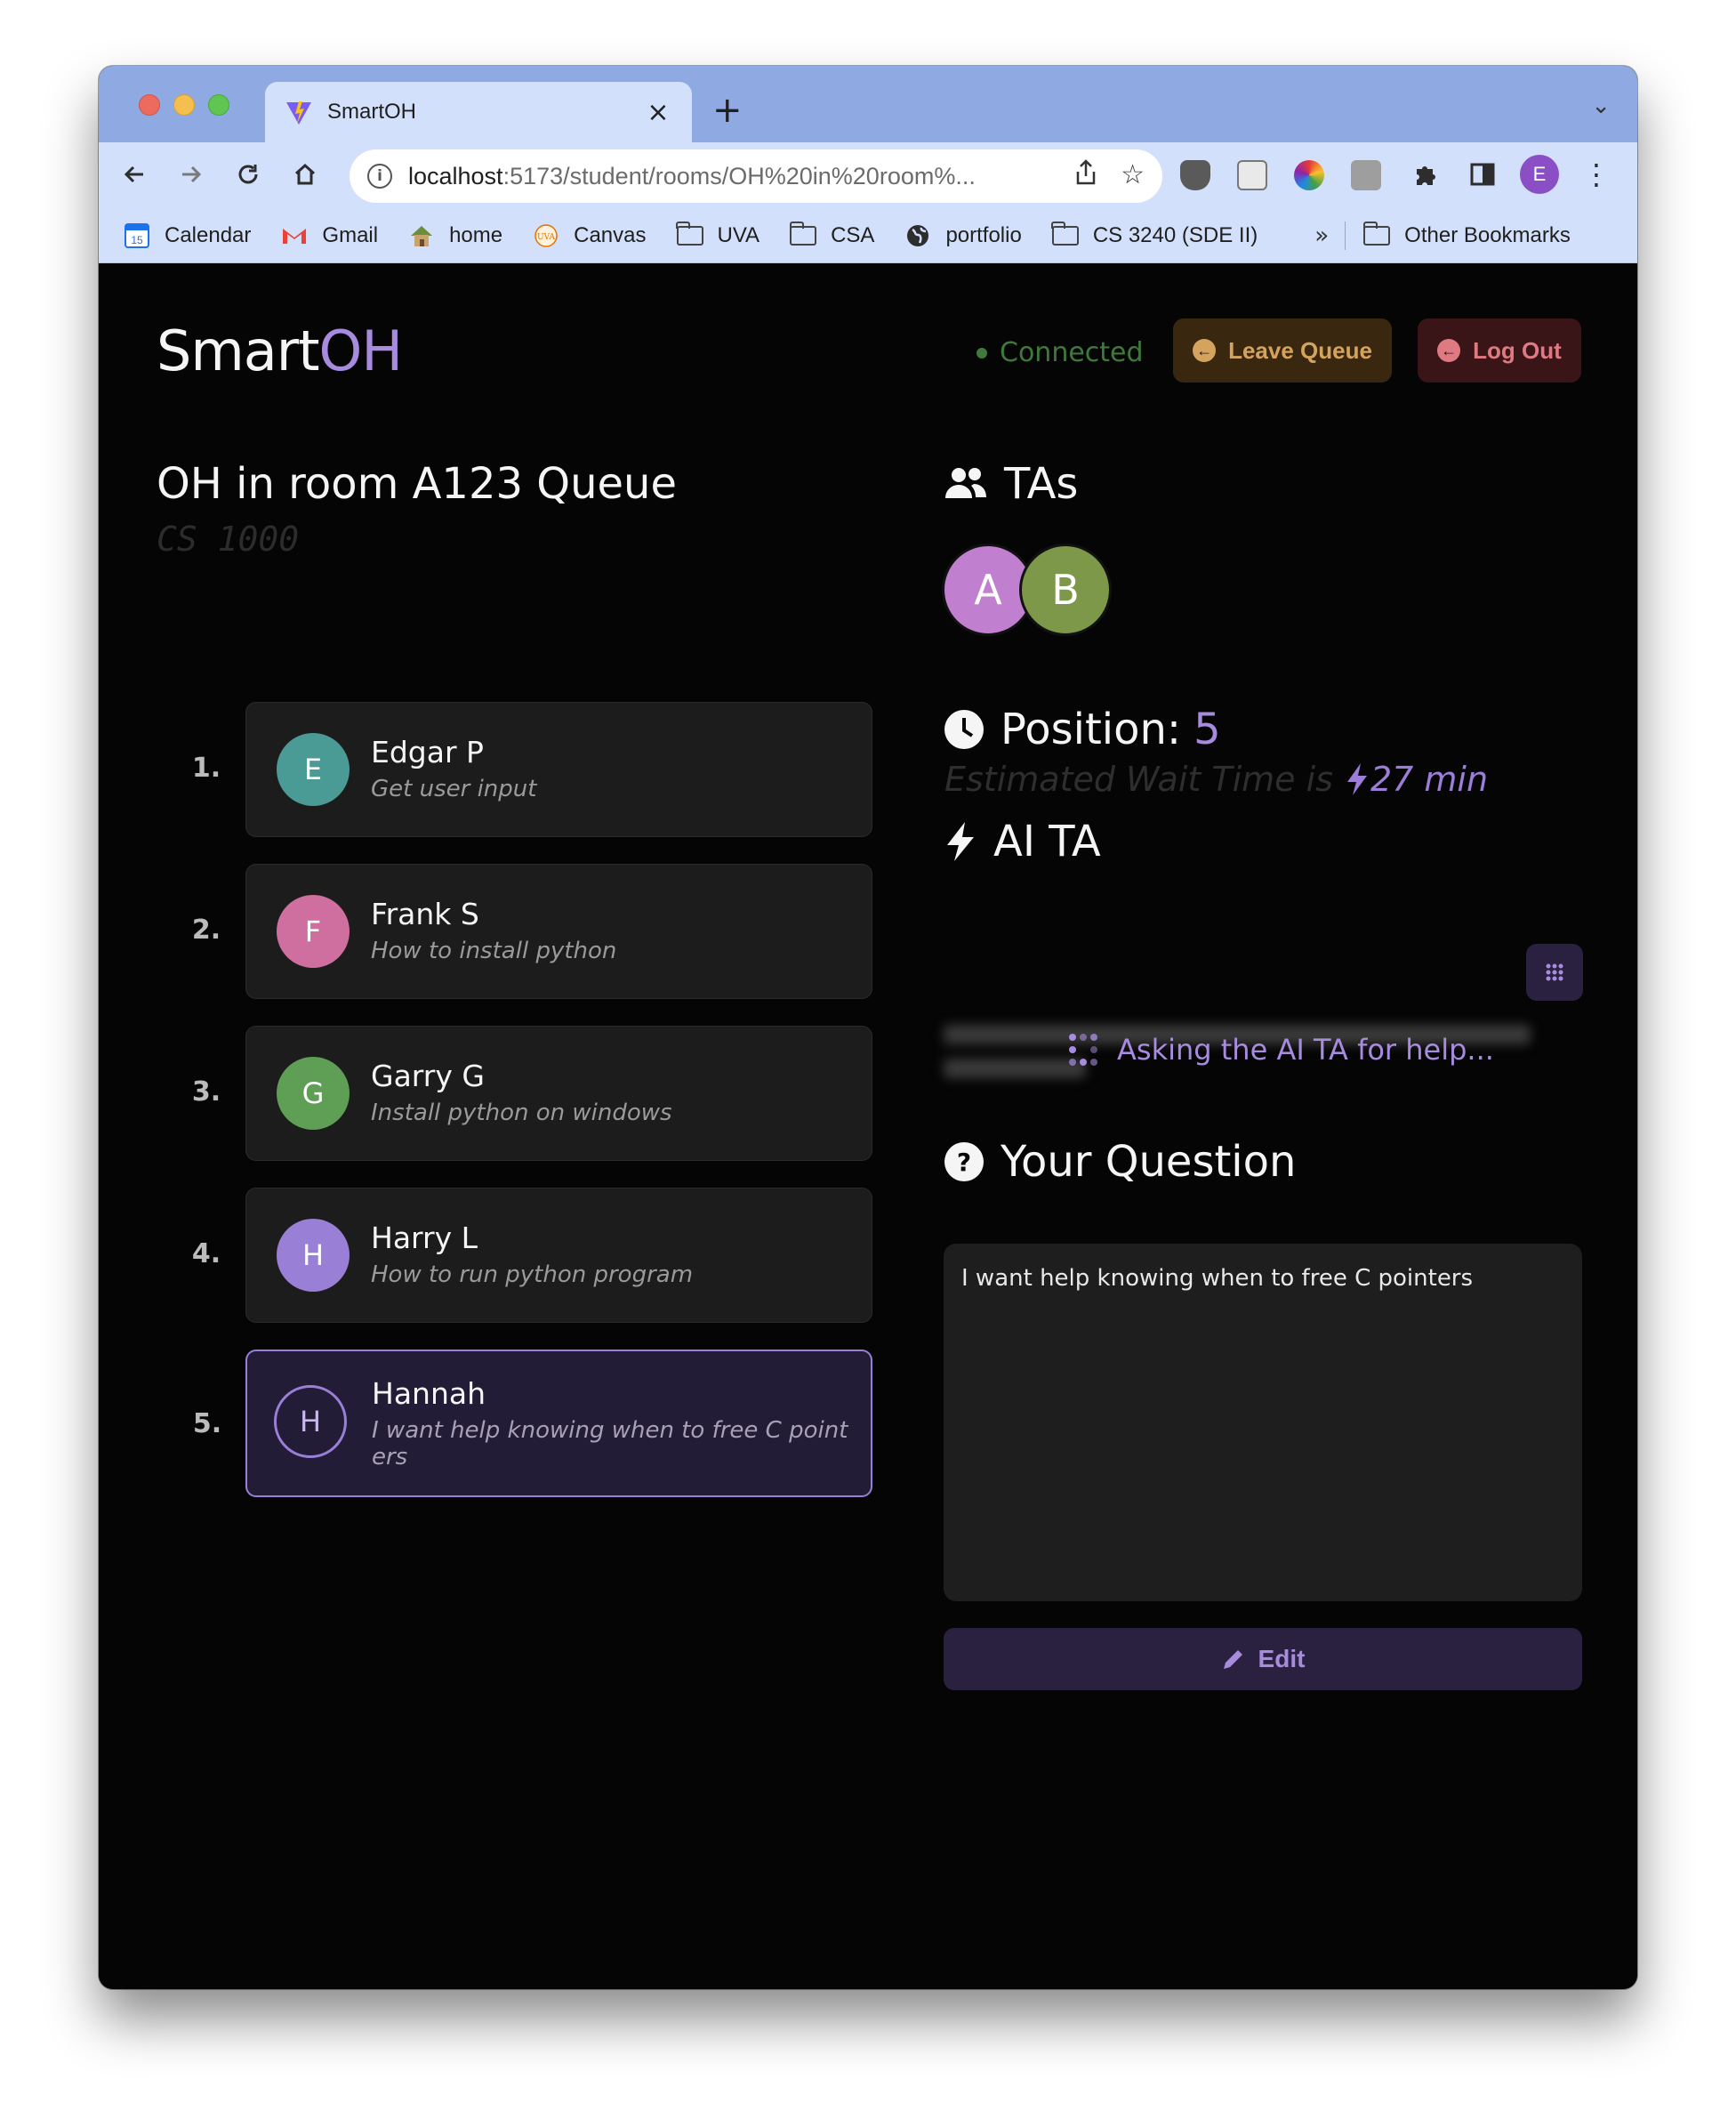 Image resolution: width=1736 pixels, height=2119 pixels. Describe the element at coordinates (372, 112) in the screenshot. I see `tab-title: SmartOH` at that location.